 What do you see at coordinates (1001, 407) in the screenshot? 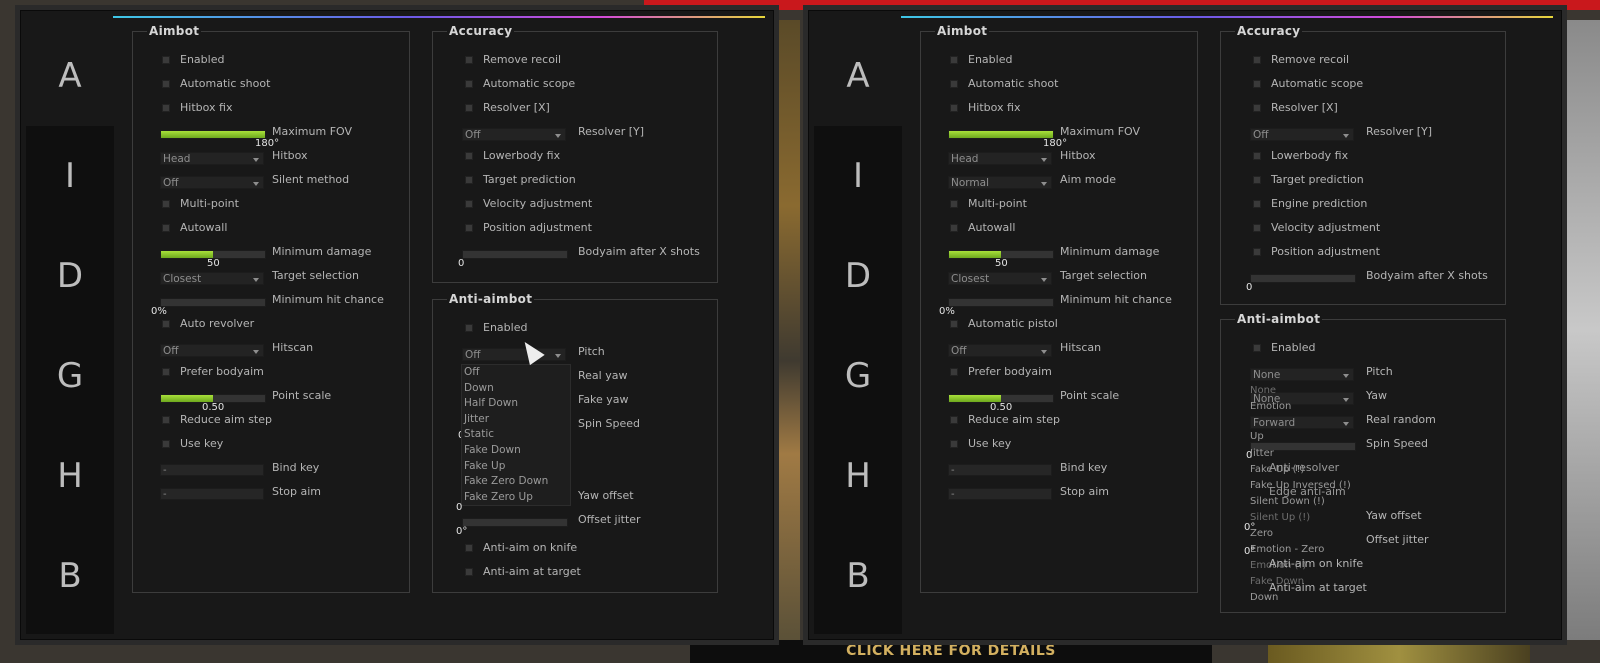
I see `point-scale-value: 0.50` at bounding box center [1001, 407].